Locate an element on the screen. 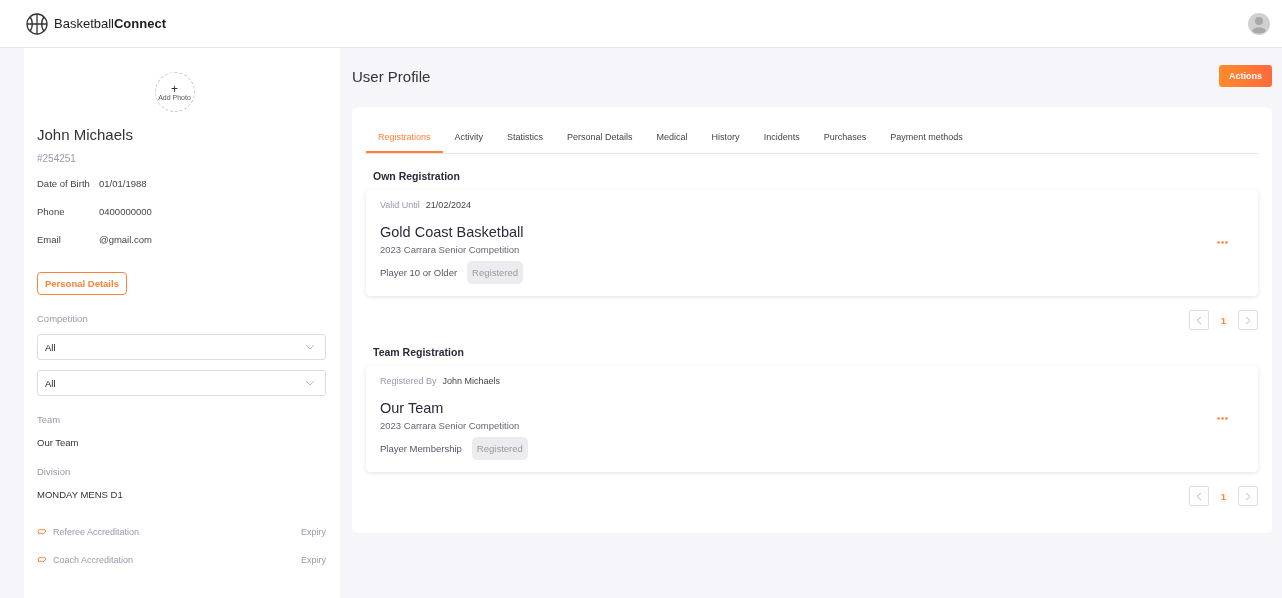 This screenshot has width=1282, height=598. meta-label: Registered By is located at coordinates (408, 381).